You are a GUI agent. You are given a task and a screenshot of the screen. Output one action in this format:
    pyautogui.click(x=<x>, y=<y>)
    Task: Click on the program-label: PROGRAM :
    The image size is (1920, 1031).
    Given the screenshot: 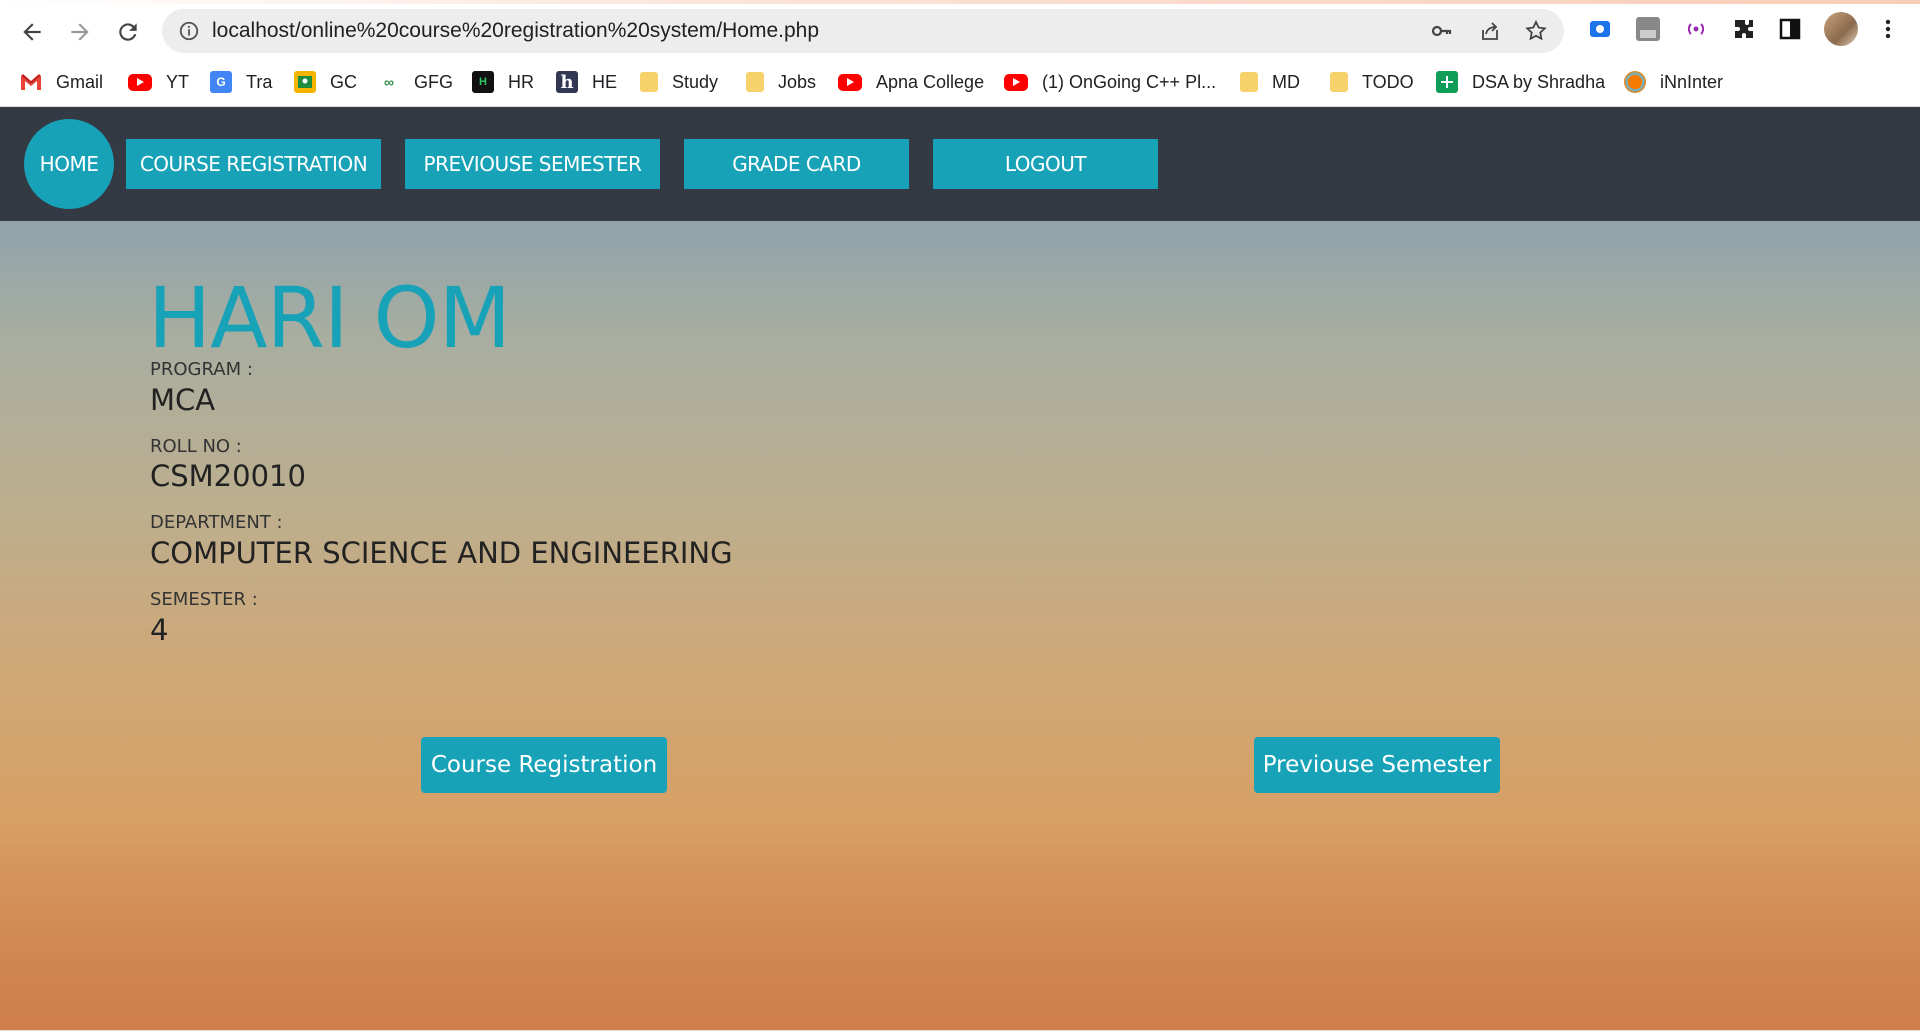 What is the action you would take?
    pyautogui.click(x=201, y=369)
    